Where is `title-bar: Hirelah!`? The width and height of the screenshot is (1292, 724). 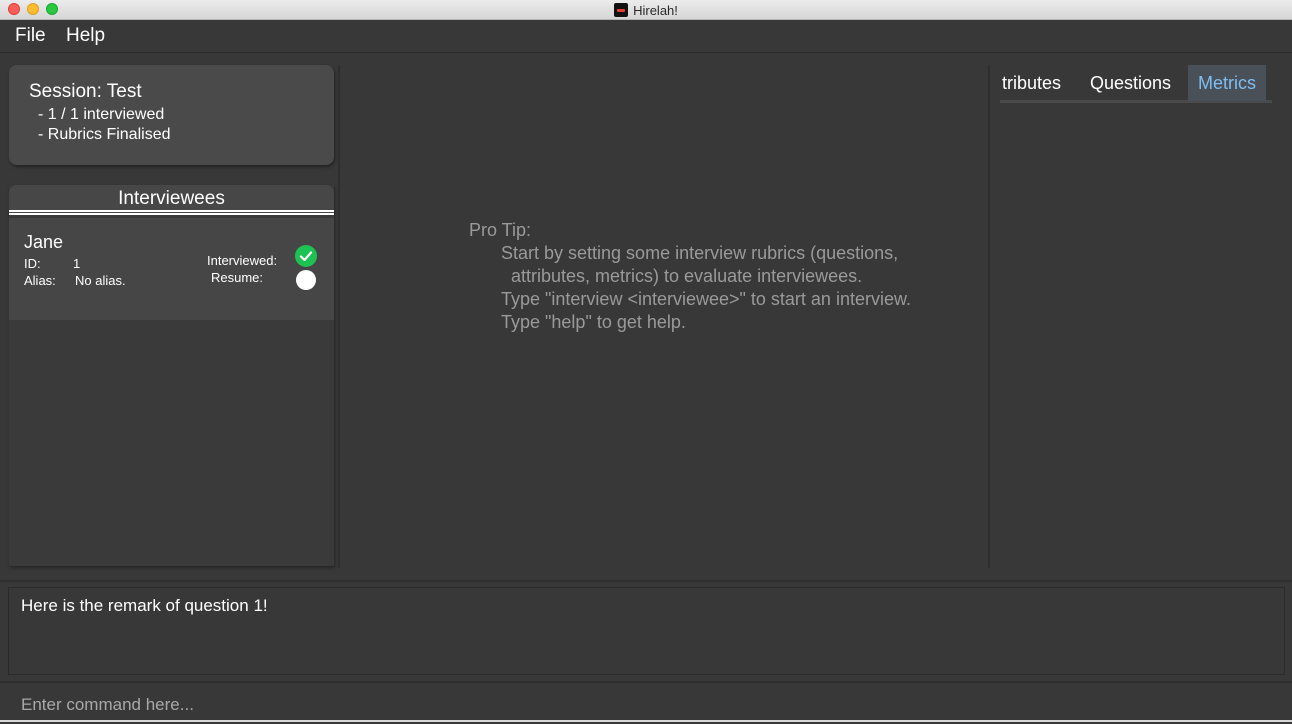
title-bar: Hirelah! is located at coordinates (646, 10).